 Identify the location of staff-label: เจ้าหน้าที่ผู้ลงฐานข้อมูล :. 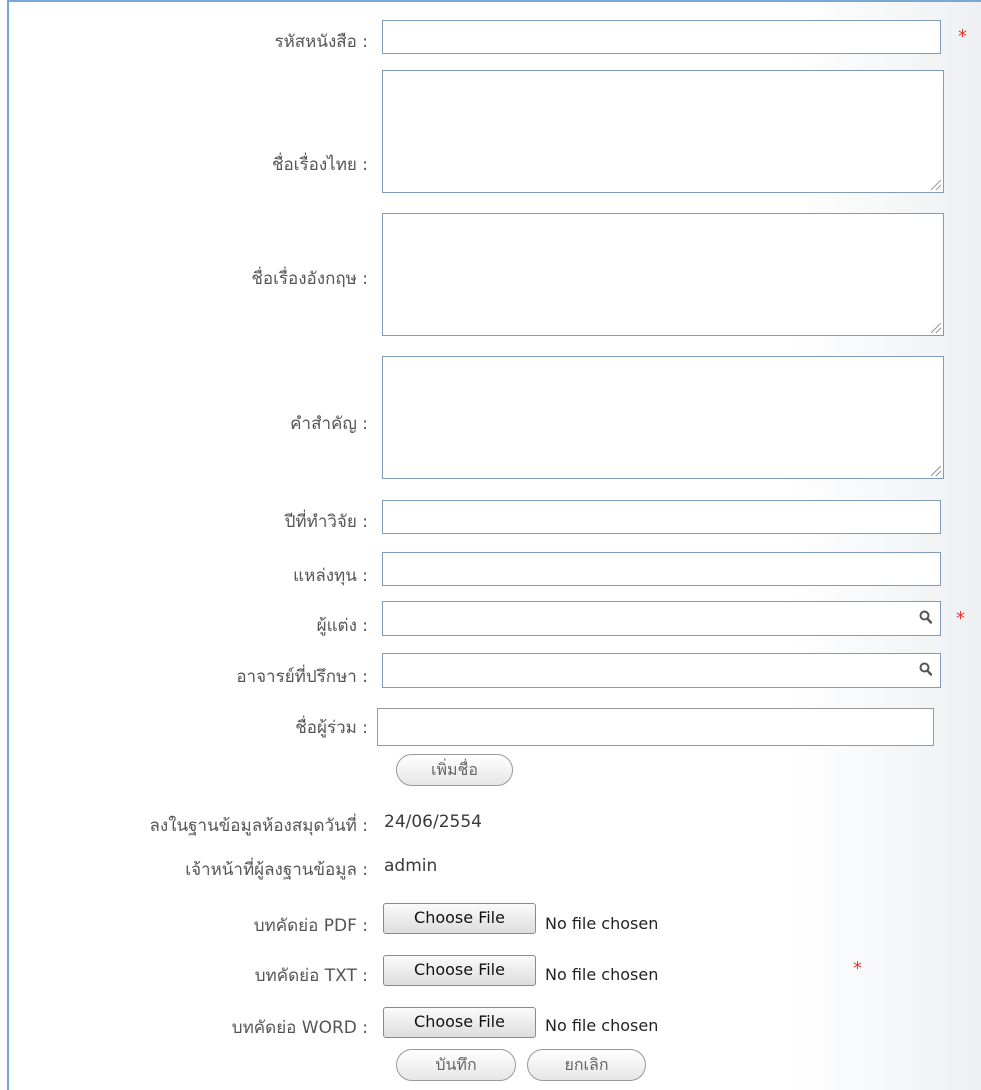
(276, 870).